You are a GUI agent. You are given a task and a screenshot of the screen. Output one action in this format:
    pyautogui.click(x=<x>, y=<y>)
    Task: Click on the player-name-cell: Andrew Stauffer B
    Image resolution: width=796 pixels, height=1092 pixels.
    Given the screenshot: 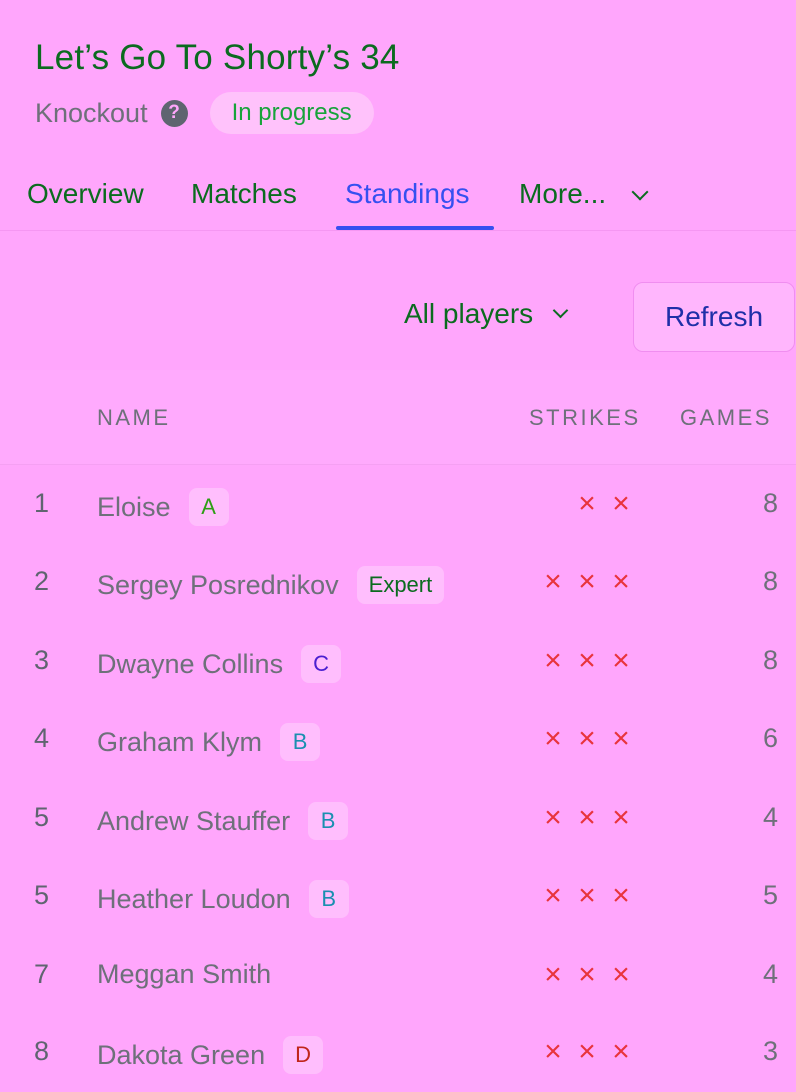 What is the action you would take?
    pyautogui.click(x=223, y=821)
    